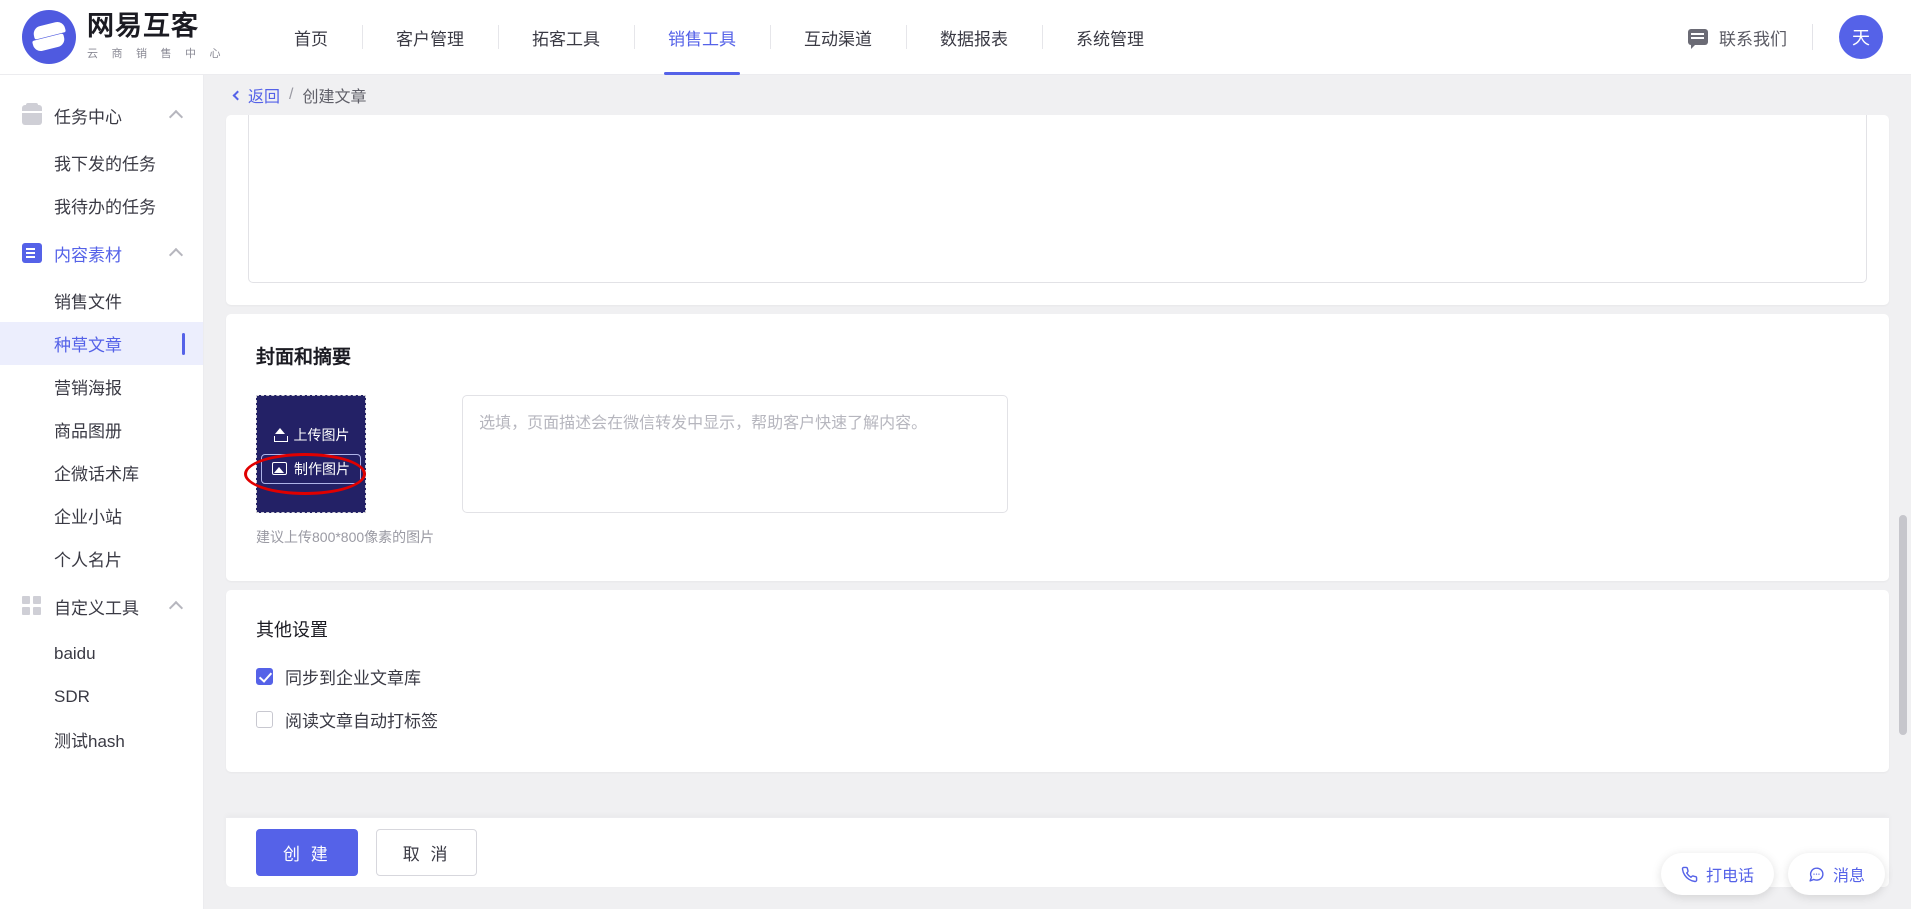 This screenshot has width=1911, height=909. Describe the element at coordinates (101, 162) in the screenshot. I see `sidebar-item-my-assigned-tasks: 我下发的任务` at that location.